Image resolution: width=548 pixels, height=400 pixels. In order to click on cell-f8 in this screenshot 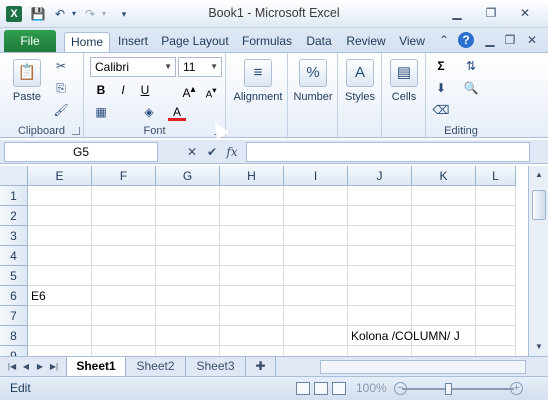, I will do `click(124, 336)`.